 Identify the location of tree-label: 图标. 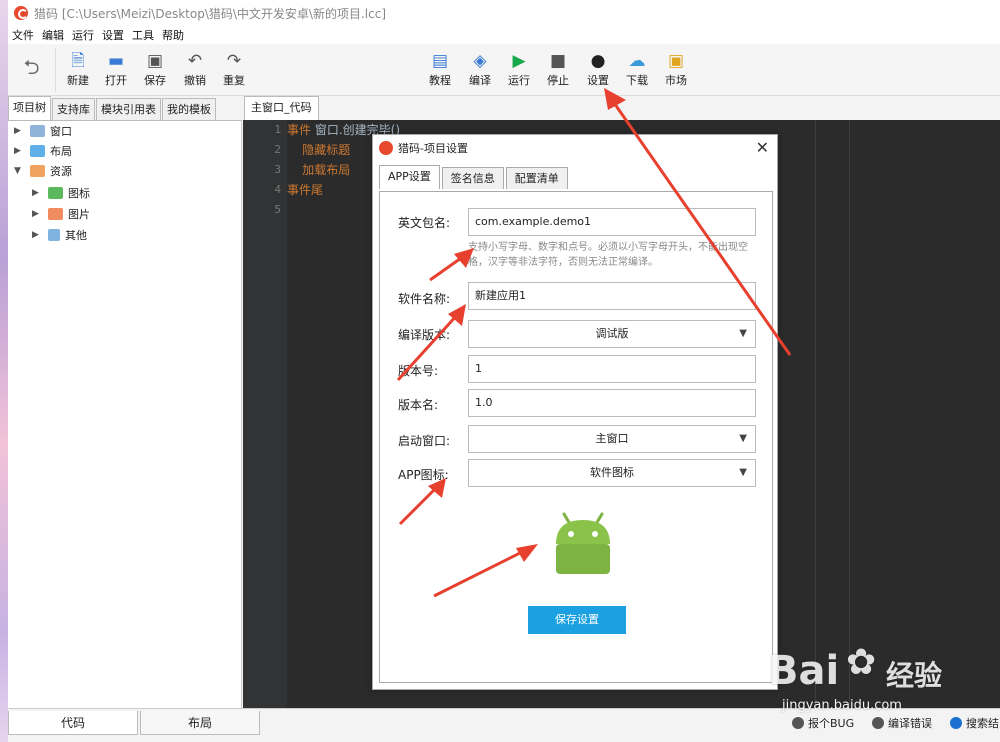
(79, 193).